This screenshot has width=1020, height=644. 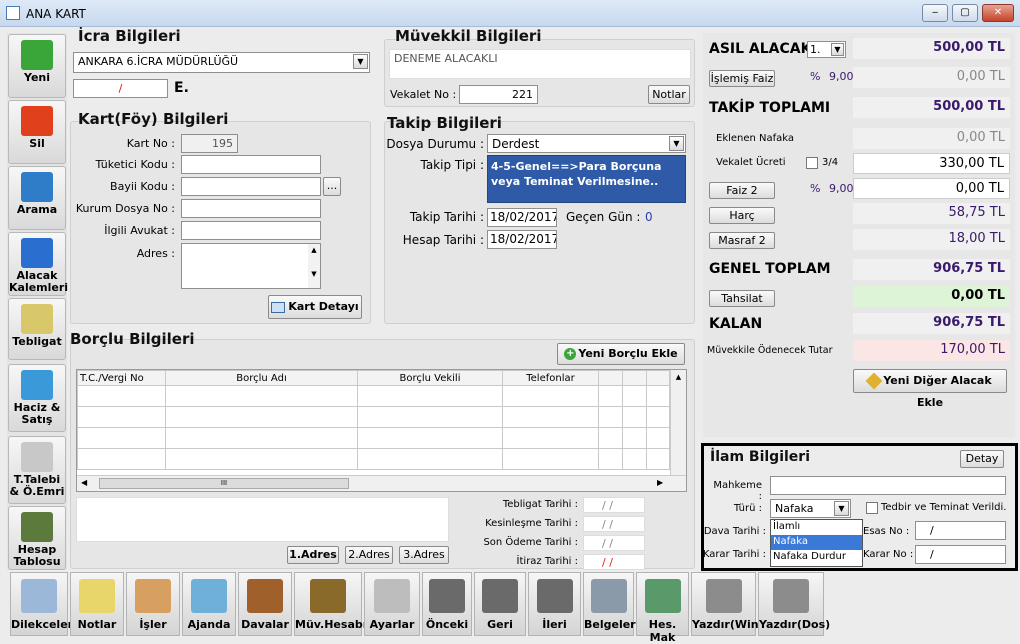 I want to click on toolbar-button-3: Alacak Kalemleri, so click(x=38, y=264).